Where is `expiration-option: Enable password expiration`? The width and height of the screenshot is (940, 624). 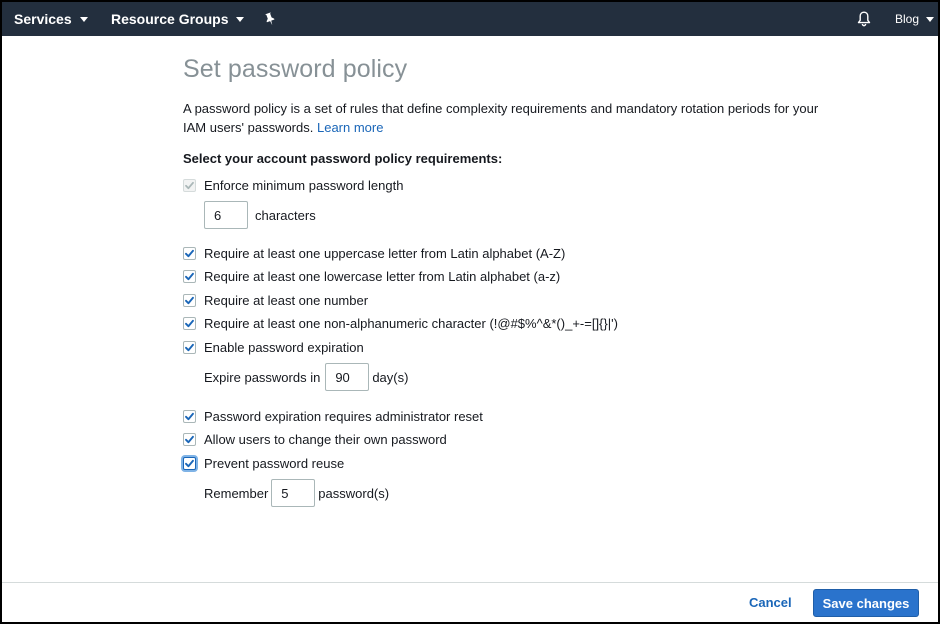
expiration-option: Enable password expiration is located at coordinates (273, 347).